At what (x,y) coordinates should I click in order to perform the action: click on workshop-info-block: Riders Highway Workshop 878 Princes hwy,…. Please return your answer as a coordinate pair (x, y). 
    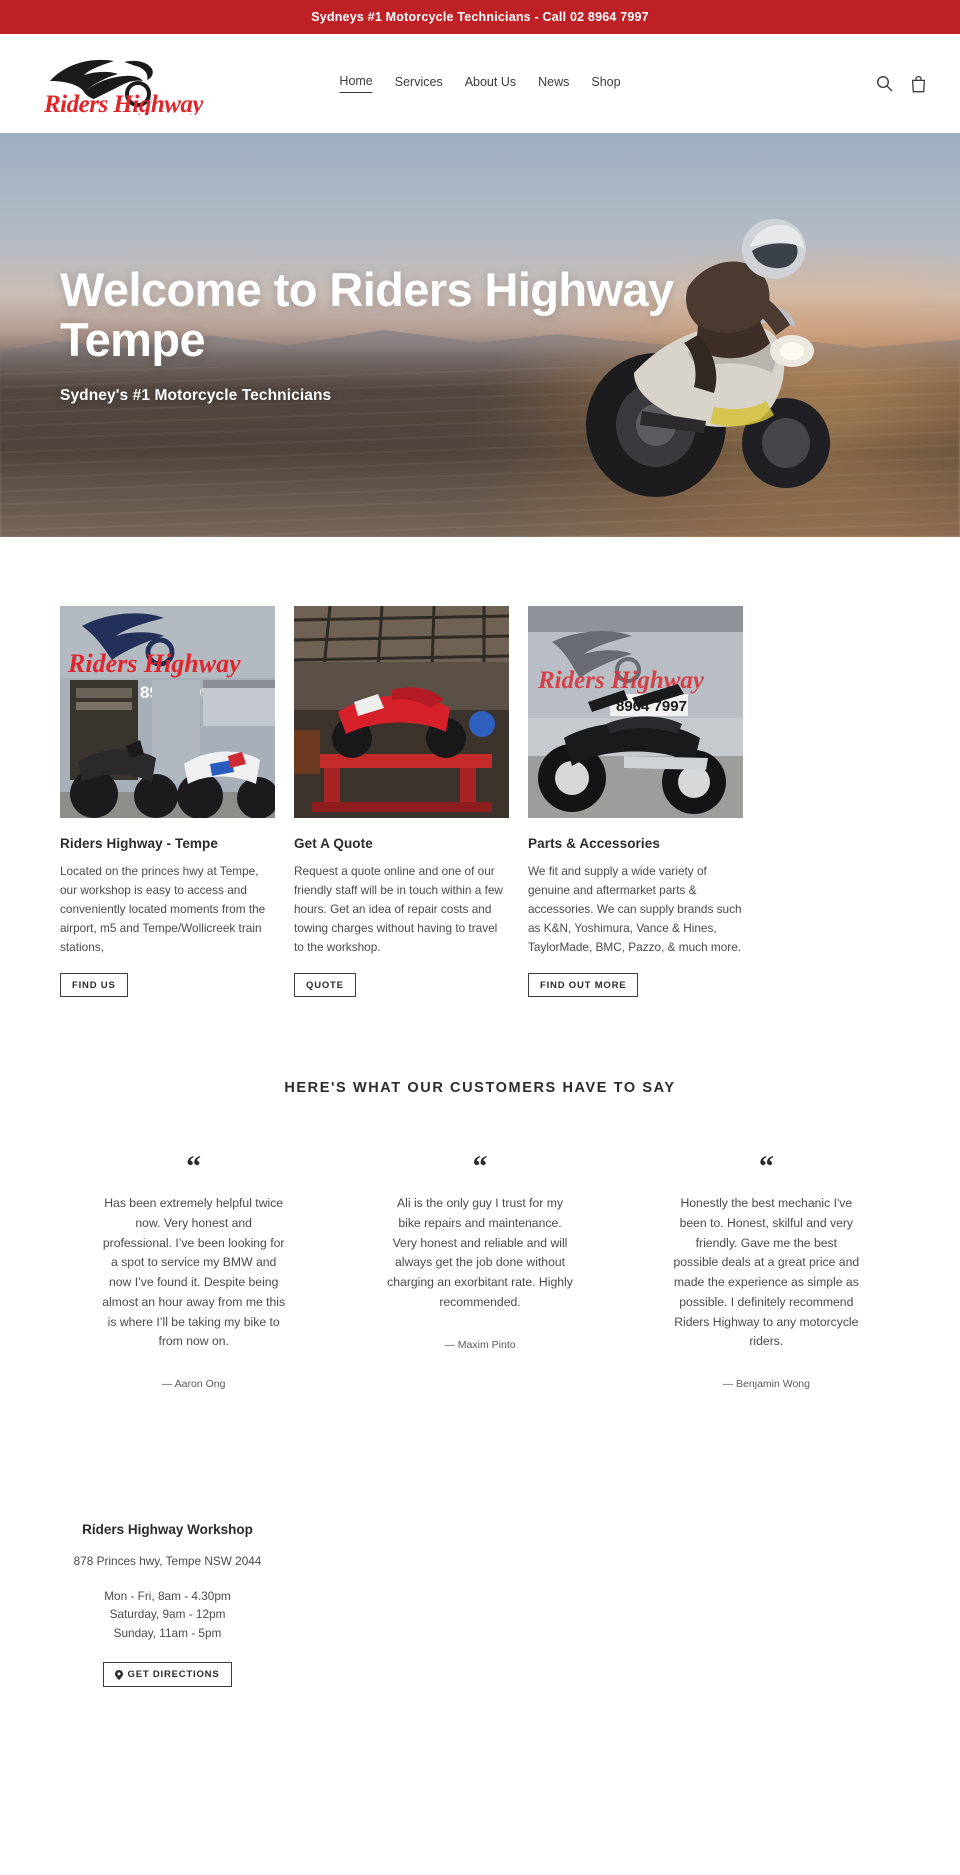
    Looking at the image, I should click on (167, 1605).